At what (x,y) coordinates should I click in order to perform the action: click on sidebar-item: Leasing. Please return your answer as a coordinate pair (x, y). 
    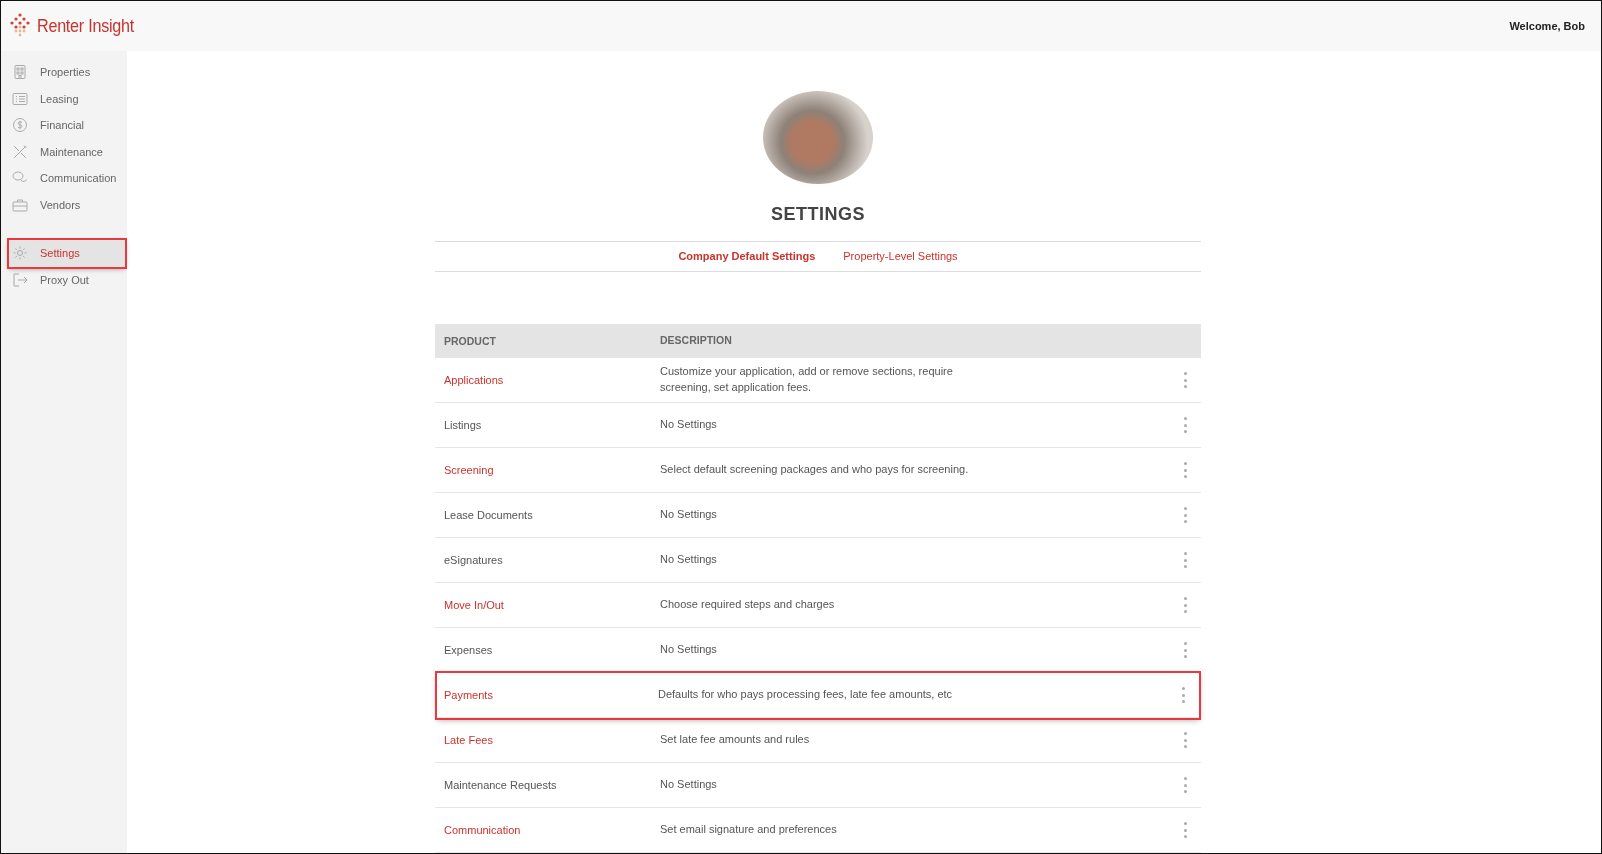
    Looking at the image, I should click on (64, 98).